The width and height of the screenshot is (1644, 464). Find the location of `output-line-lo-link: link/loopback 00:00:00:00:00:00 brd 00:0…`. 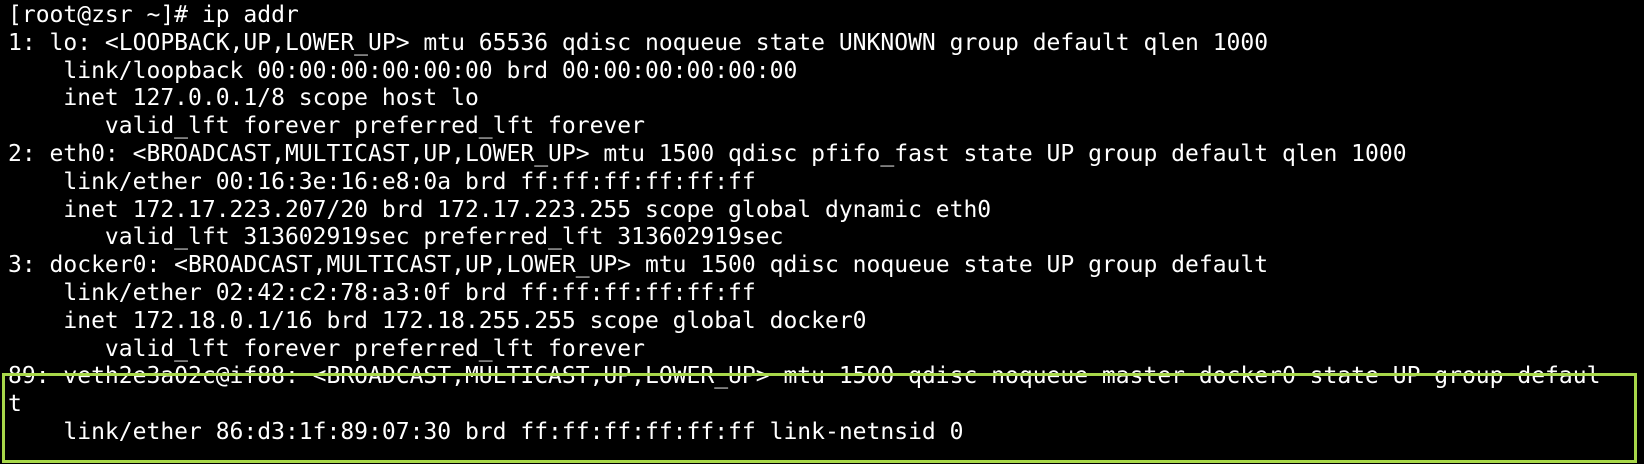

output-line-lo-link: link/loopback 00:00:00:00:00:00 brd 00:0… is located at coordinates (403, 70).